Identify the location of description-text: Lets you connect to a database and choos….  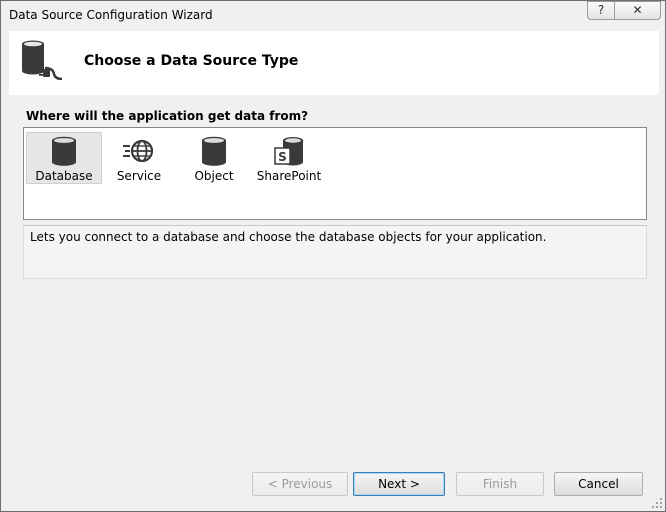
(288, 237).